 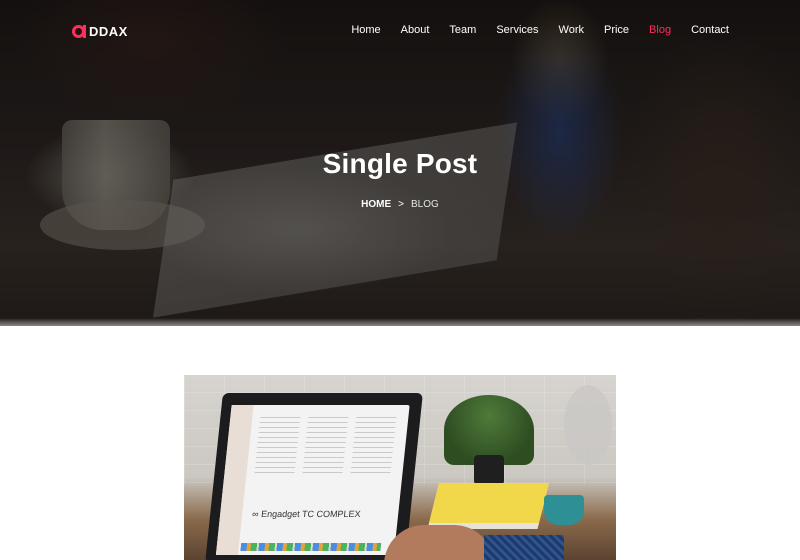 What do you see at coordinates (616, 30) in the screenshot?
I see `nav-item-price: Price` at bounding box center [616, 30].